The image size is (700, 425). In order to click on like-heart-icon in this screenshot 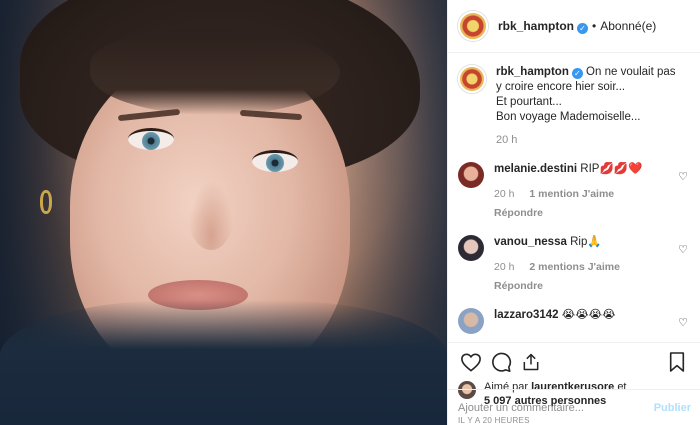, I will do `click(471, 362)`.